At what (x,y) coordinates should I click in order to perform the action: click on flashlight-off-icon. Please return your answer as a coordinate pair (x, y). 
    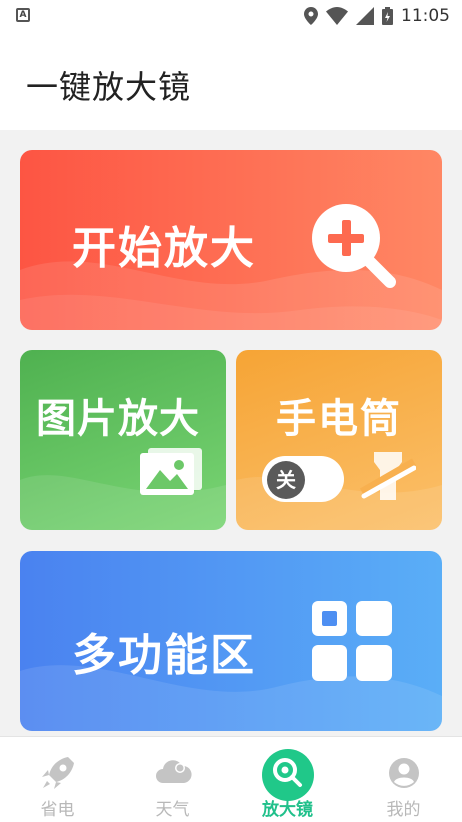
    Looking at the image, I should click on (388, 476).